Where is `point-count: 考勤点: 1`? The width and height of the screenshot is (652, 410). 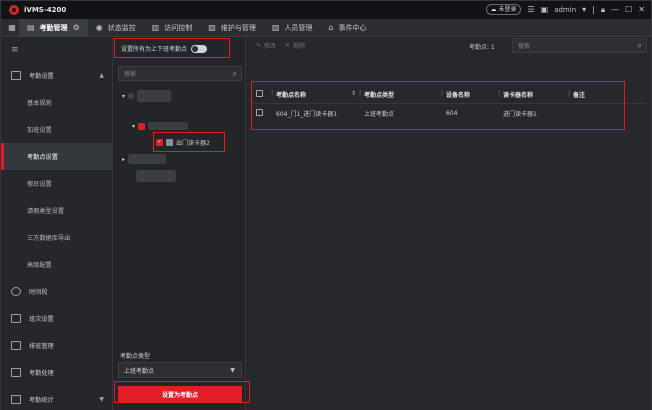
point-count: 考勤点: 1 is located at coordinates (482, 47).